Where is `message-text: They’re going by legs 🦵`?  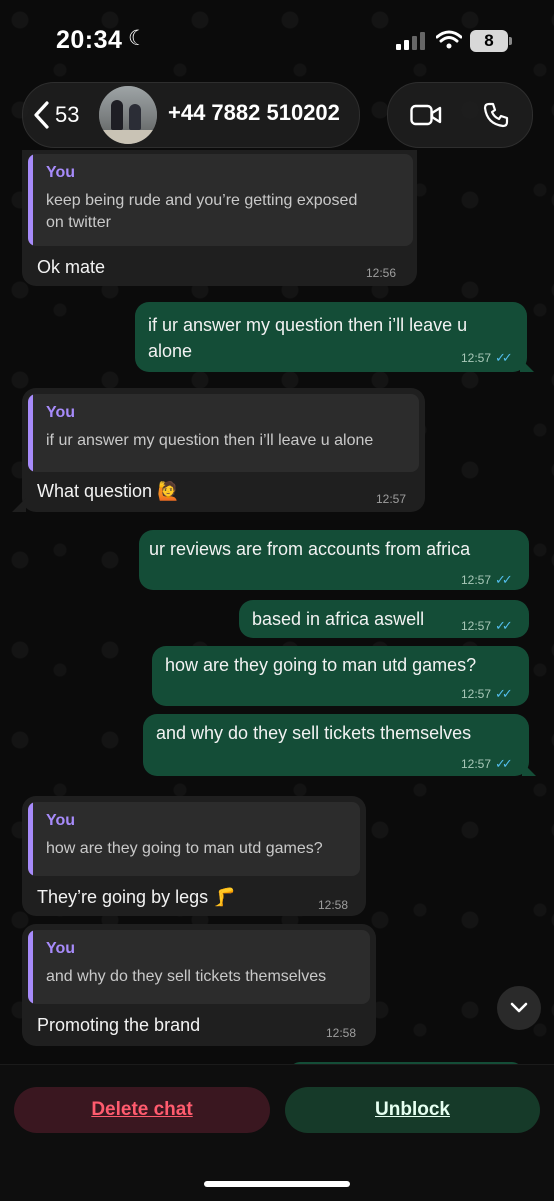
message-text: They’re going by legs 🦵 is located at coordinates (136, 897).